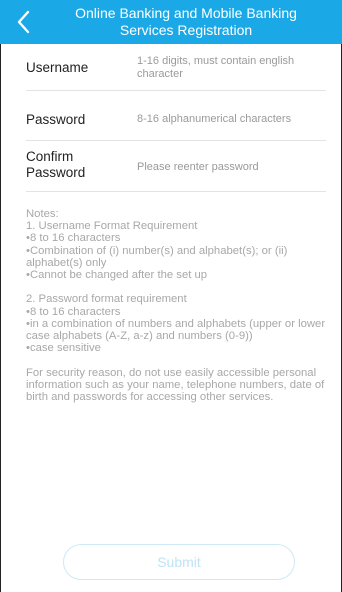  Describe the element at coordinates (231, 167) in the screenshot. I see `confirm-password-input` at that location.